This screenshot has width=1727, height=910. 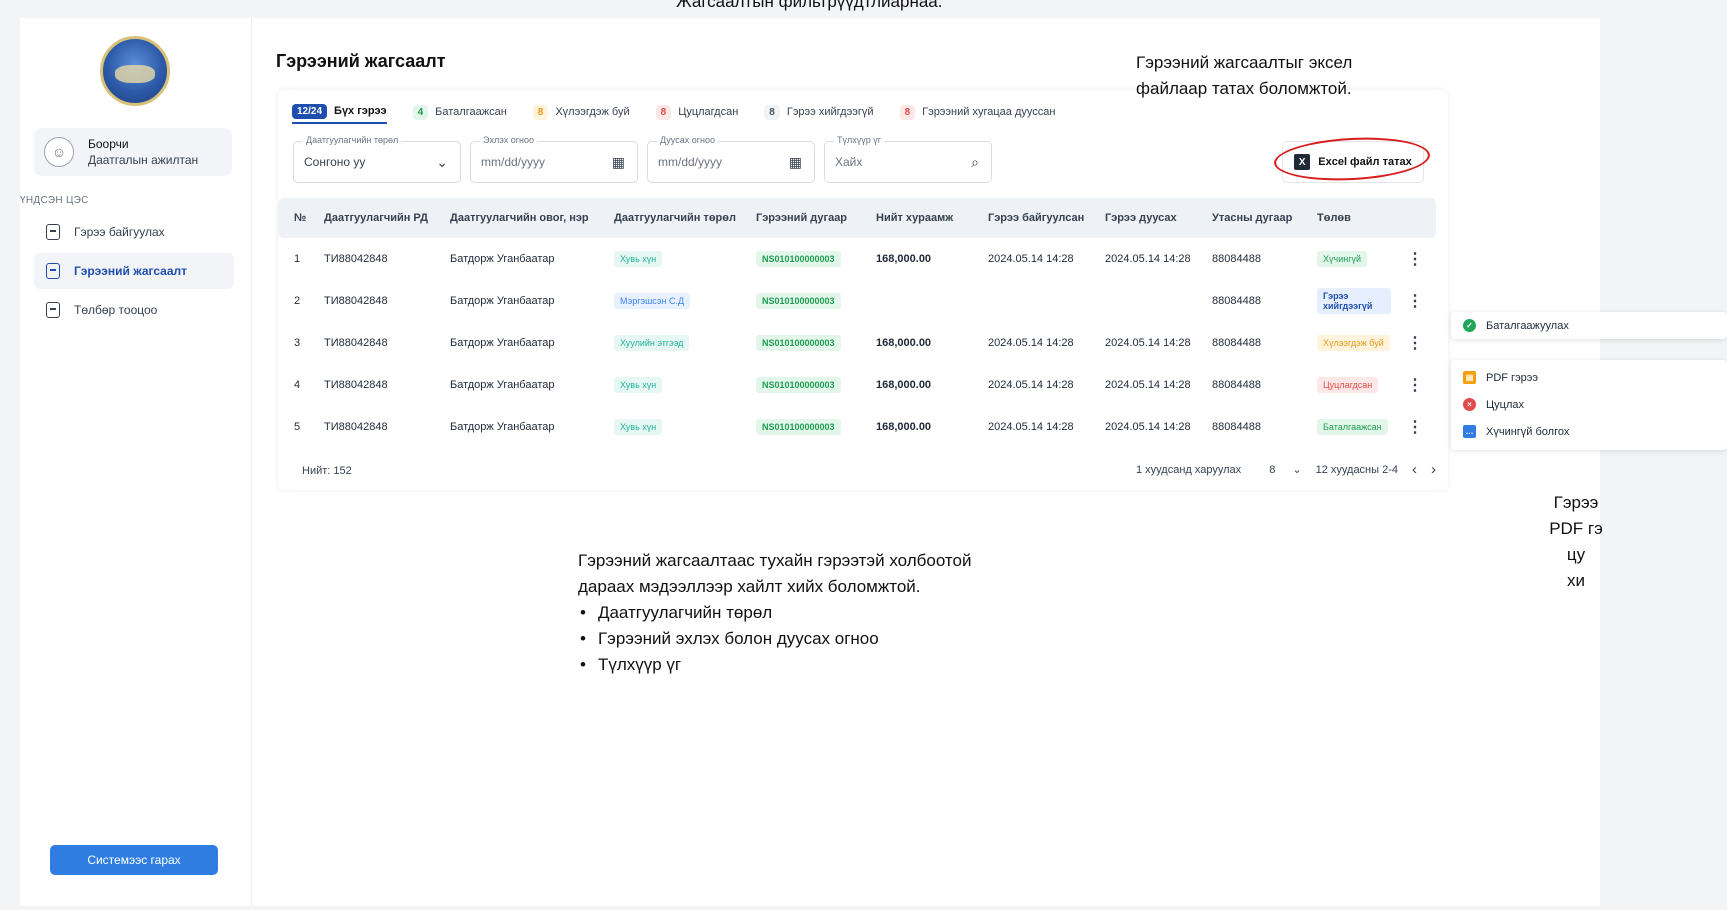 I want to click on sidebar-item-contract-list: Гэрээний жагсаалт, so click(x=134, y=271).